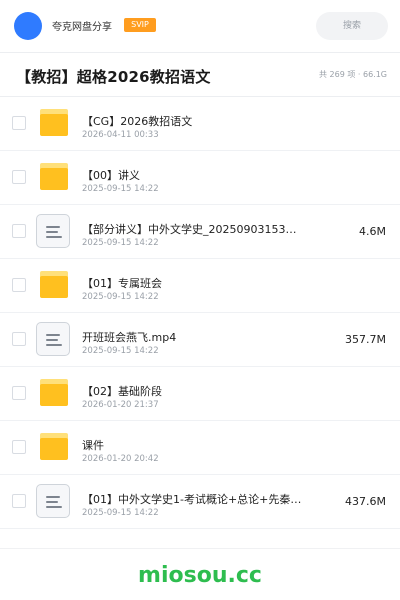 Image resolution: width=400 pixels, height=600 pixels. What do you see at coordinates (129, 337) in the screenshot?
I see `file-name: 开班班会燕飞.mp4` at bounding box center [129, 337].